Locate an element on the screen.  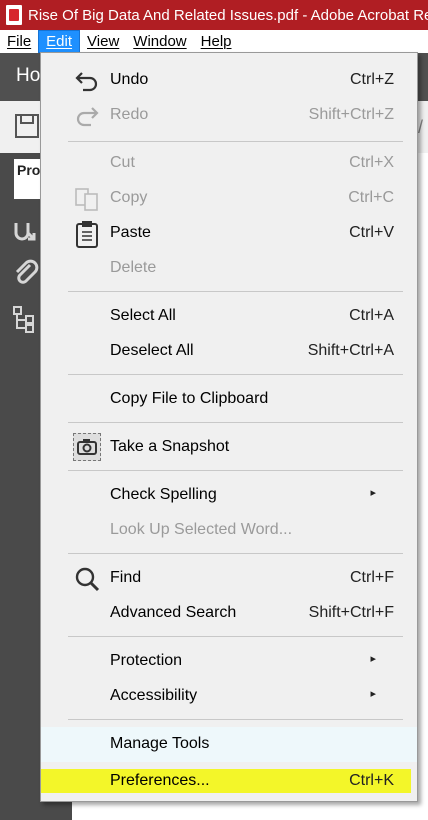
shortcut-label: Ctrl+F is located at coordinates (372, 577).